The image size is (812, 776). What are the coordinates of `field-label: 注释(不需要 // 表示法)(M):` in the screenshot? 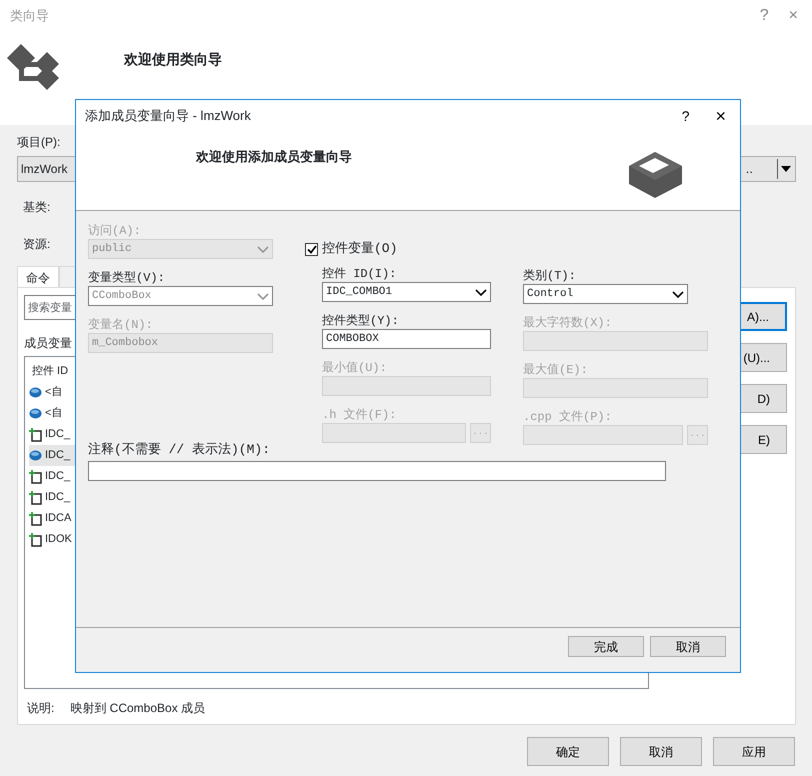 It's located at (180, 450).